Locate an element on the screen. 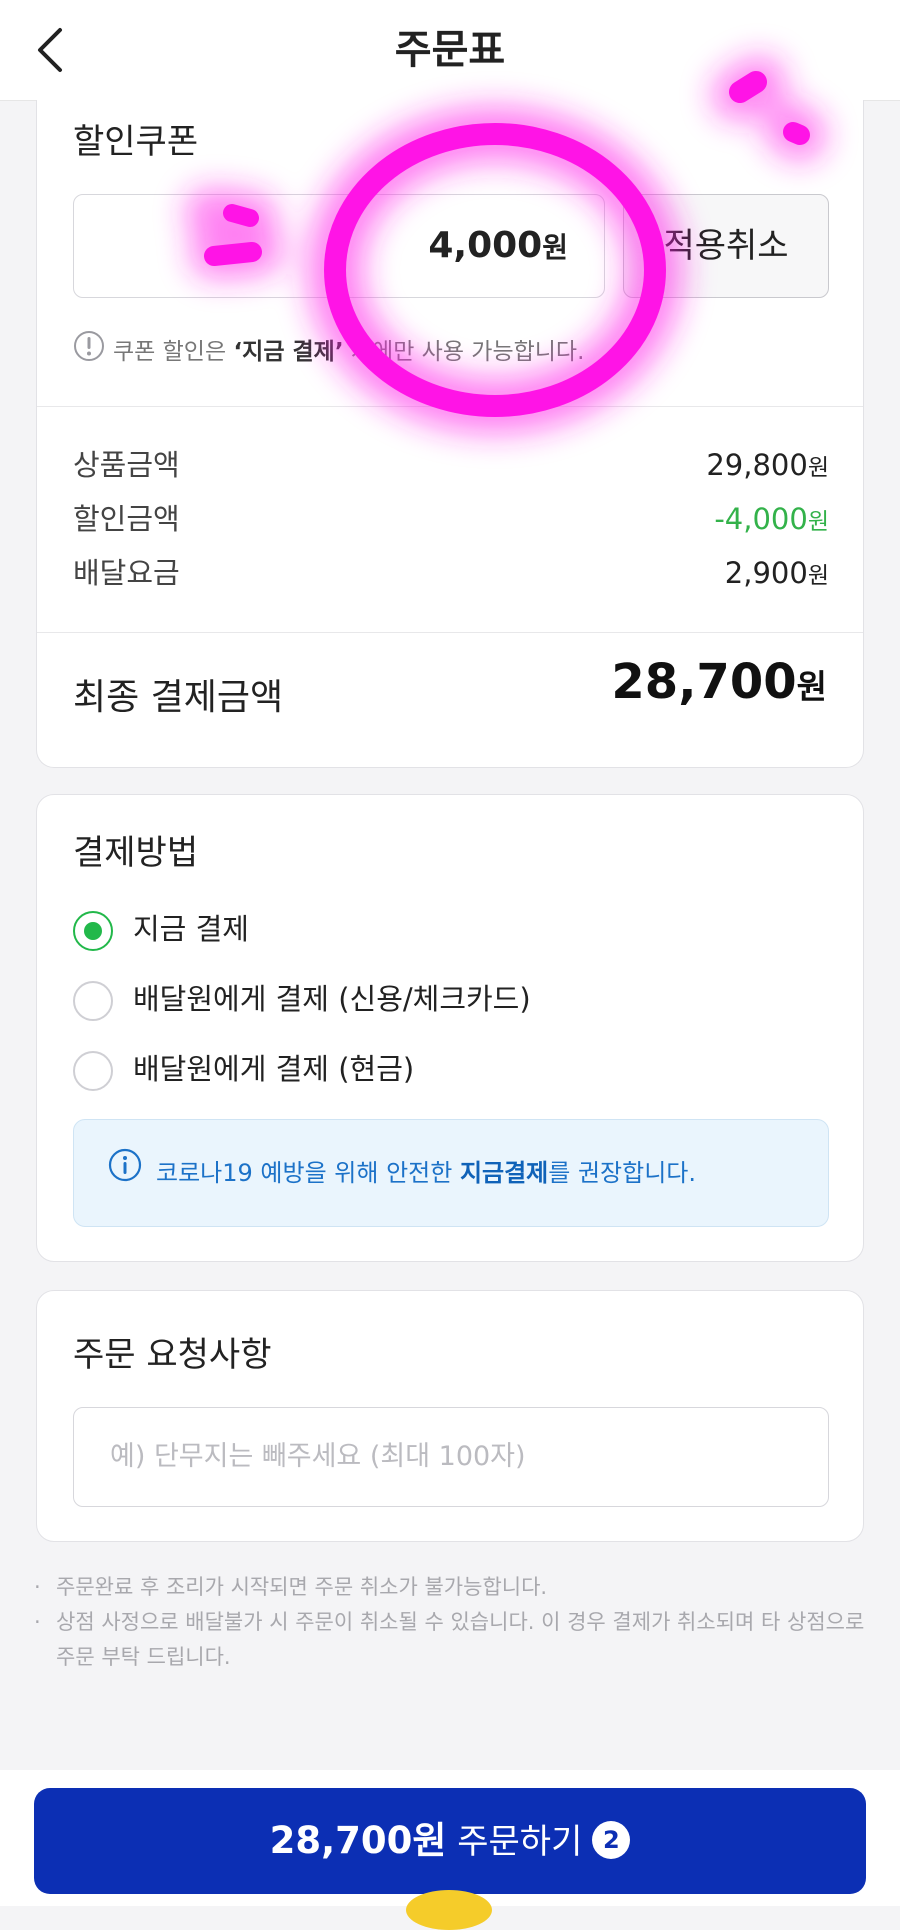 This screenshot has width=900, height=1930. coupon-currency: 원 is located at coordinates (555, 247).